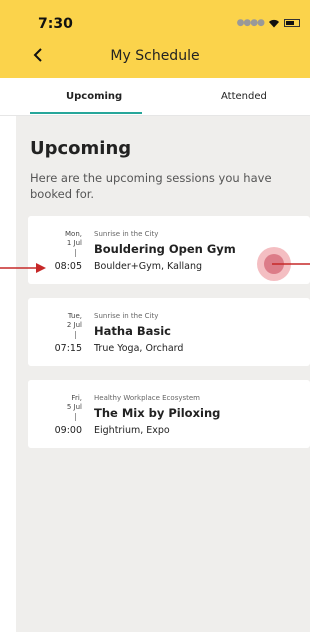 This screenshot has height=632, width=320. I want to click on status-time: 7:30, so click(55, 24).